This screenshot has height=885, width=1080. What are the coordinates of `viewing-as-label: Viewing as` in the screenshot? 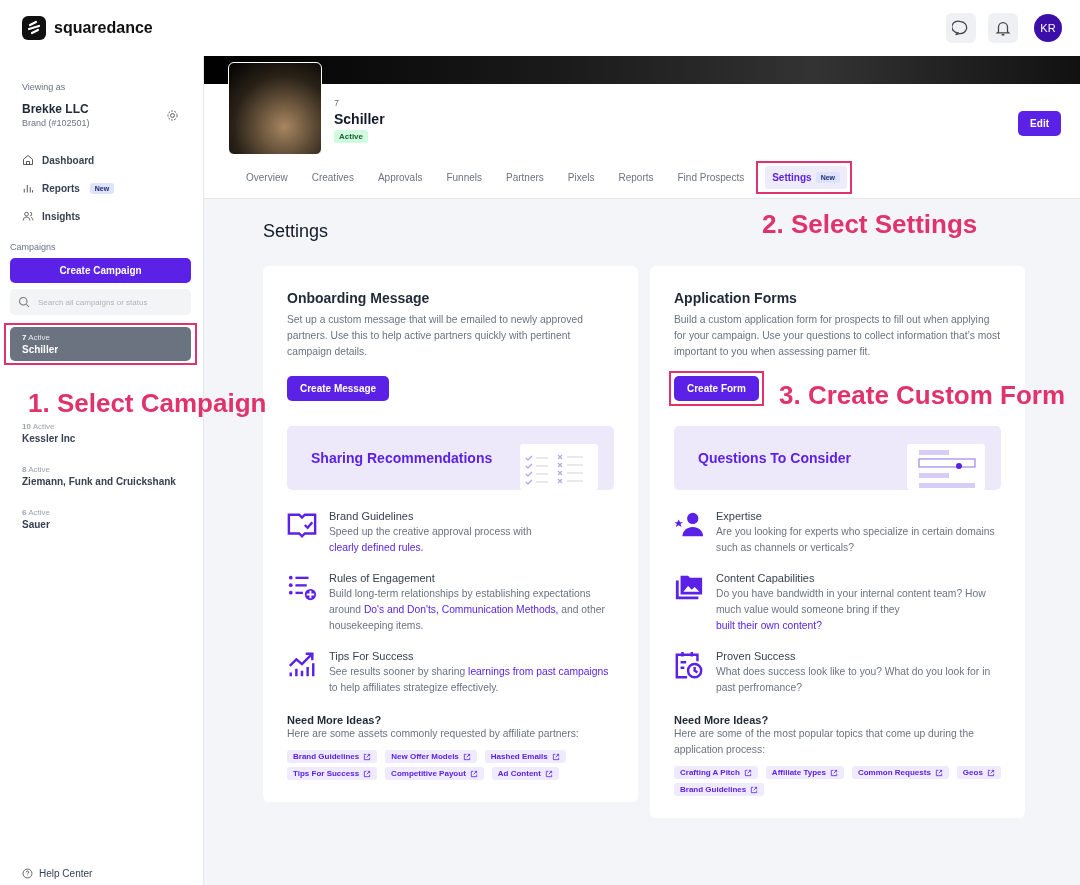 It's located at (44, 87).